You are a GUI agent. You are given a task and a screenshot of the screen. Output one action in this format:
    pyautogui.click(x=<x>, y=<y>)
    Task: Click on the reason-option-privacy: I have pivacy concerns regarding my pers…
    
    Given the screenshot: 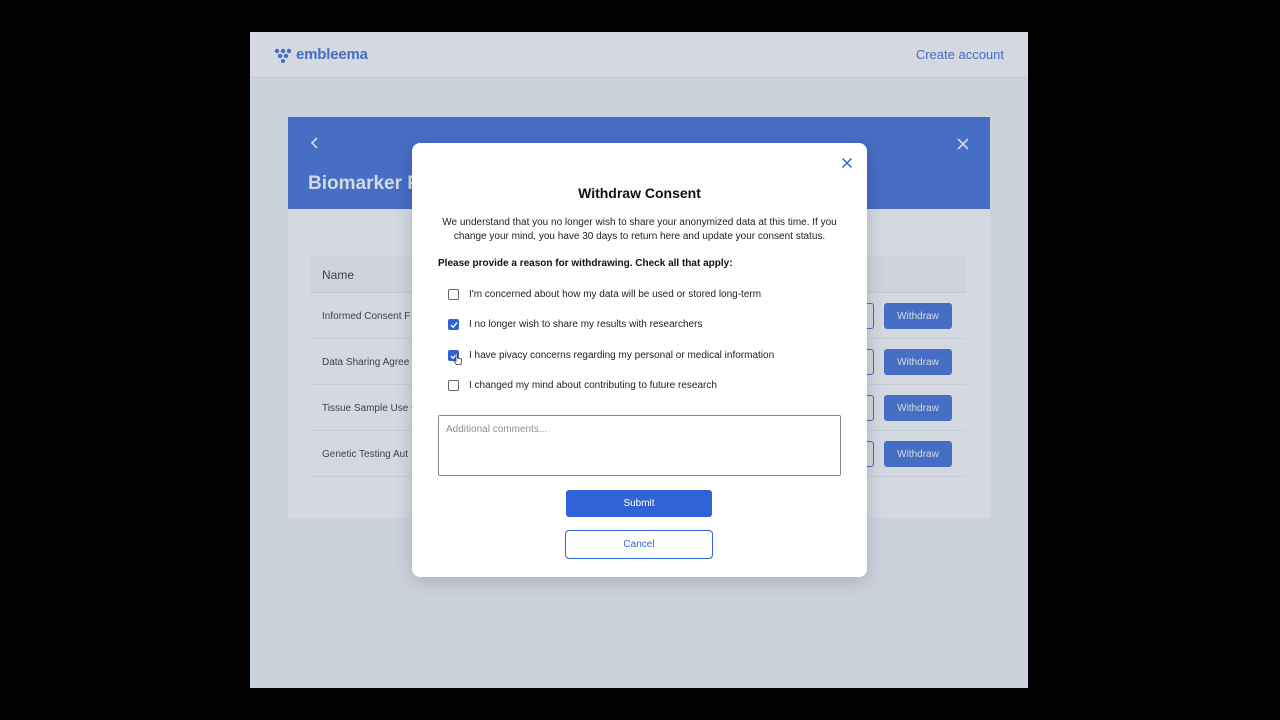 What is the action you would take?
    pyautogui.click(x=611, y=355)
    